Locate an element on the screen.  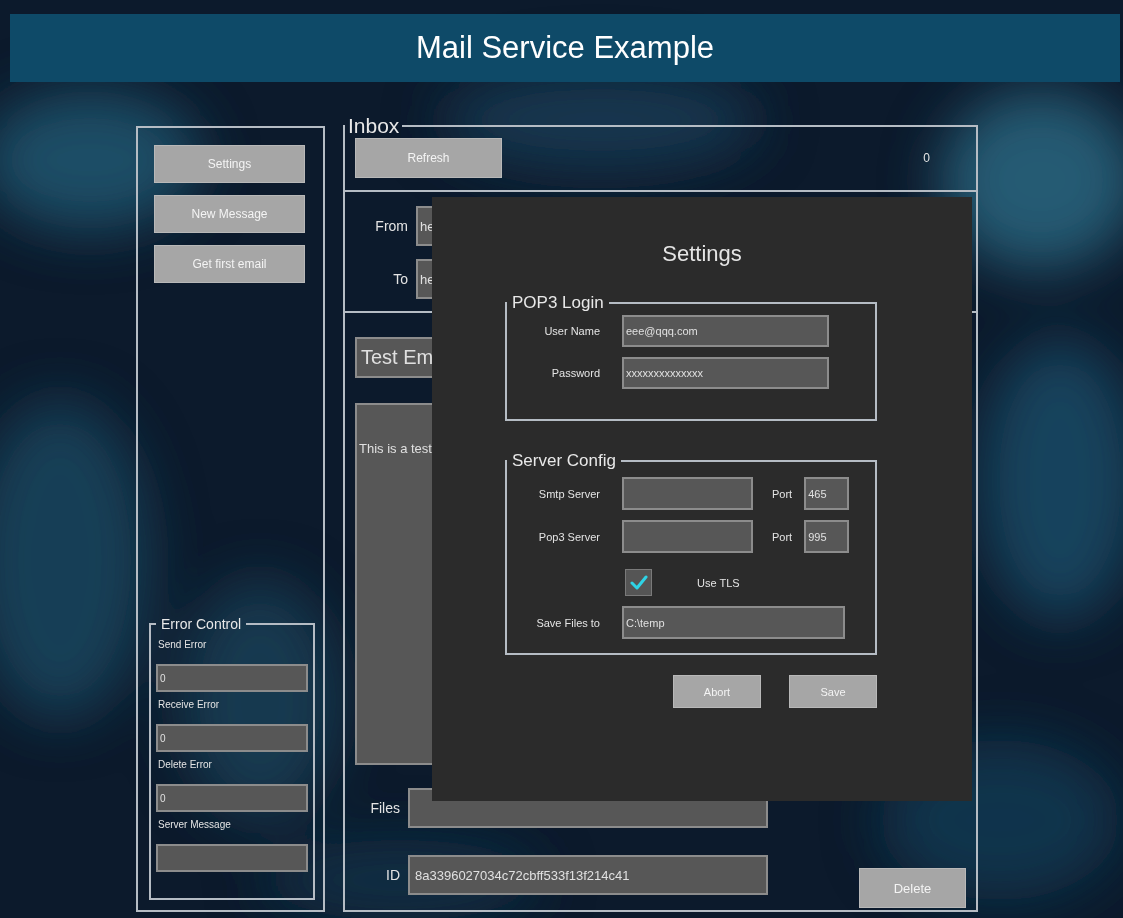
field-label: Receive Error is located at coordinates (189, 704).